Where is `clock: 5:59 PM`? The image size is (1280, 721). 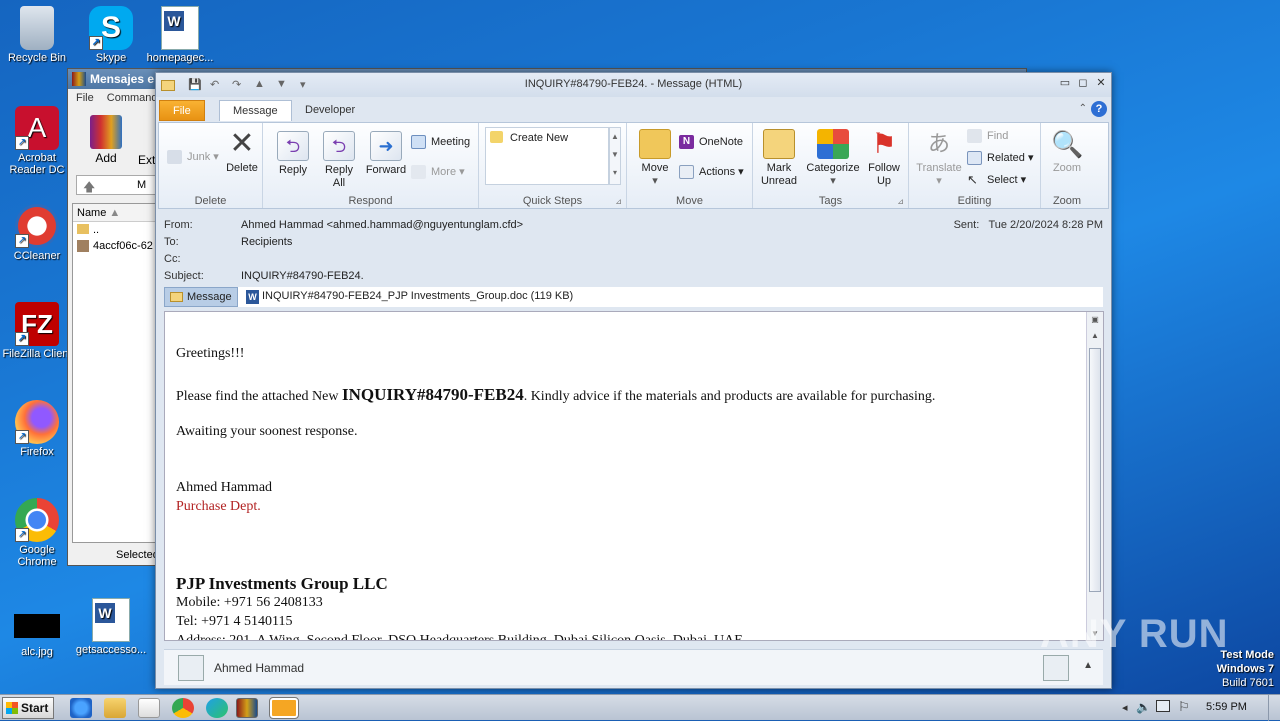 clock: 5:59 PM is located at coordinates (1226, 707).